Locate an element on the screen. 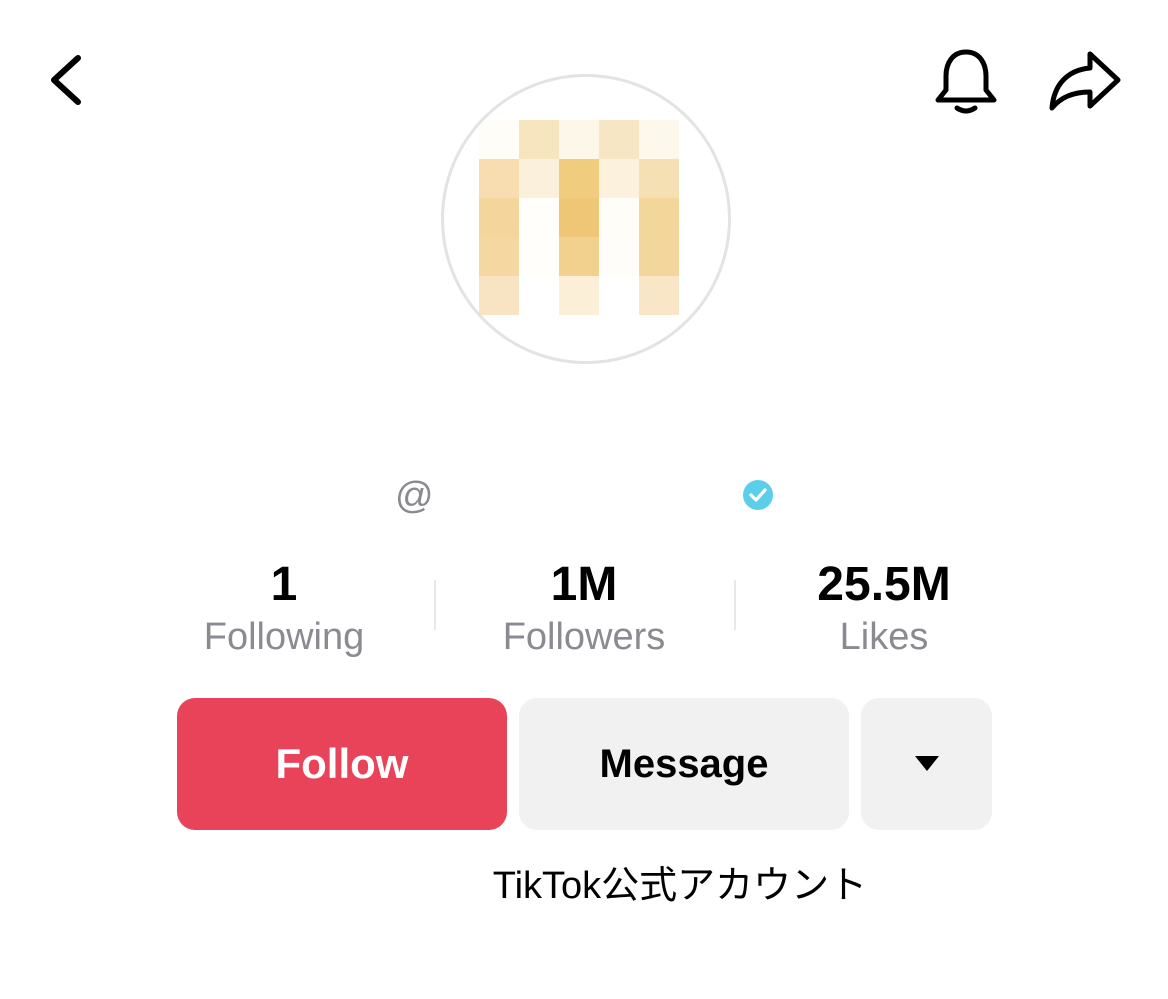  caret-down-icon is located at coordinates (926, 763).